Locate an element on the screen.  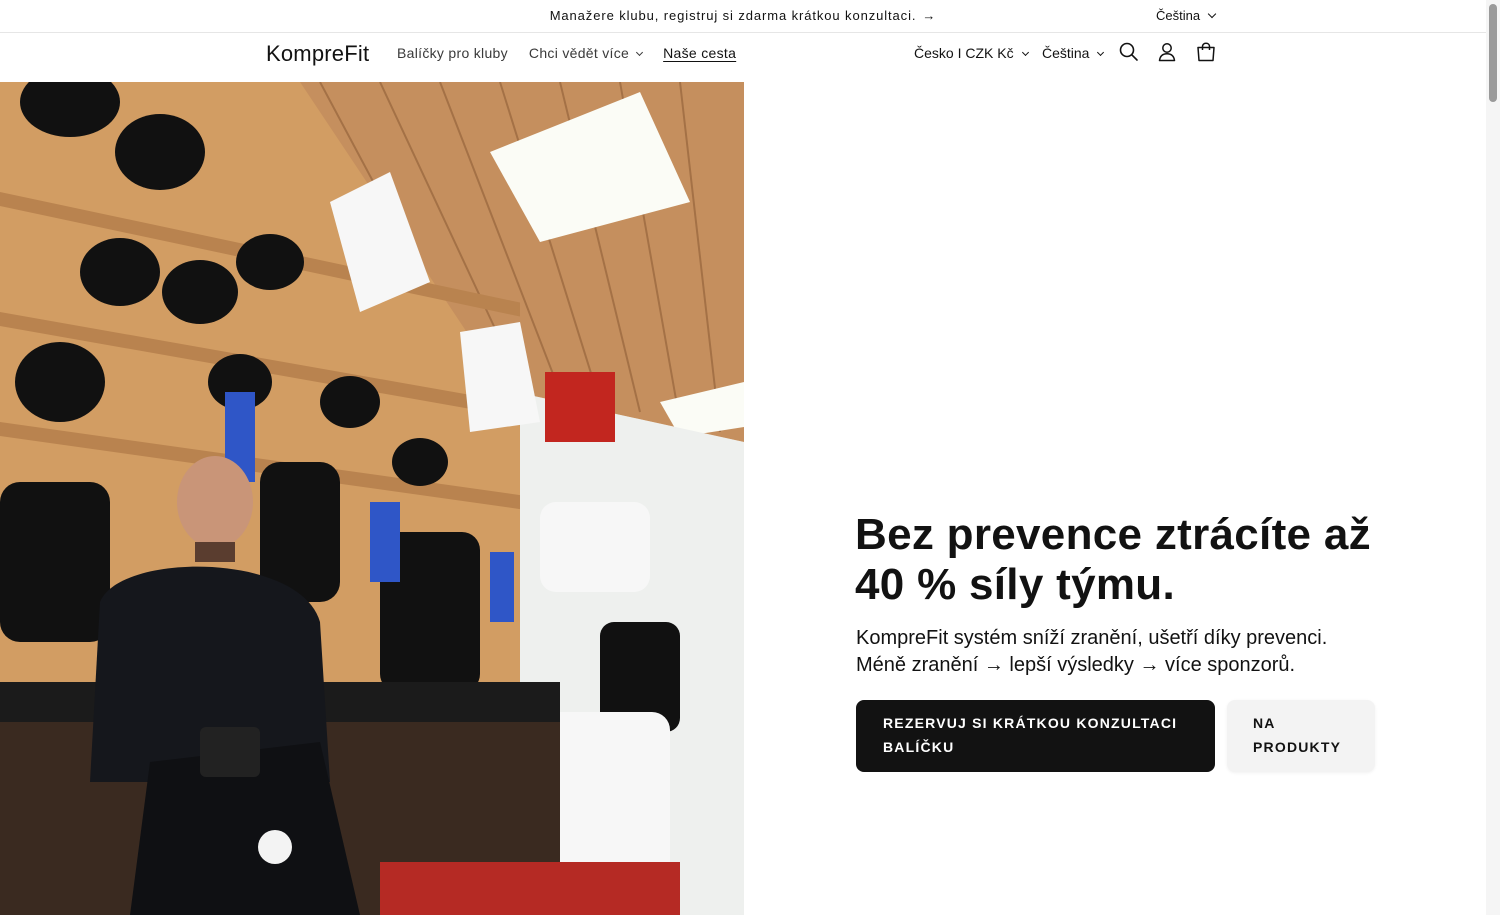
country-currency-label: Česko I CZK Kč is located at coordinates (964, 53).